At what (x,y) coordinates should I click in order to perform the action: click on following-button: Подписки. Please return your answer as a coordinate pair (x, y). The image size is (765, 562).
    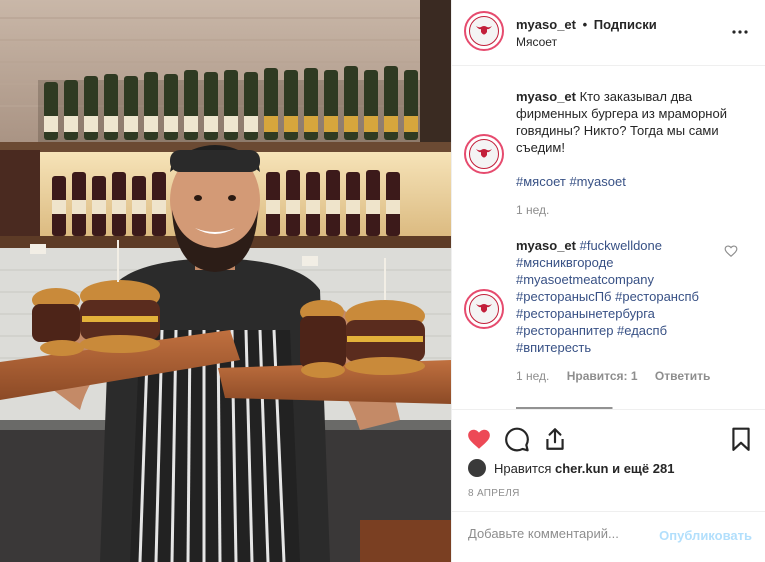
    Looking at the image, I should click on (625, 24).